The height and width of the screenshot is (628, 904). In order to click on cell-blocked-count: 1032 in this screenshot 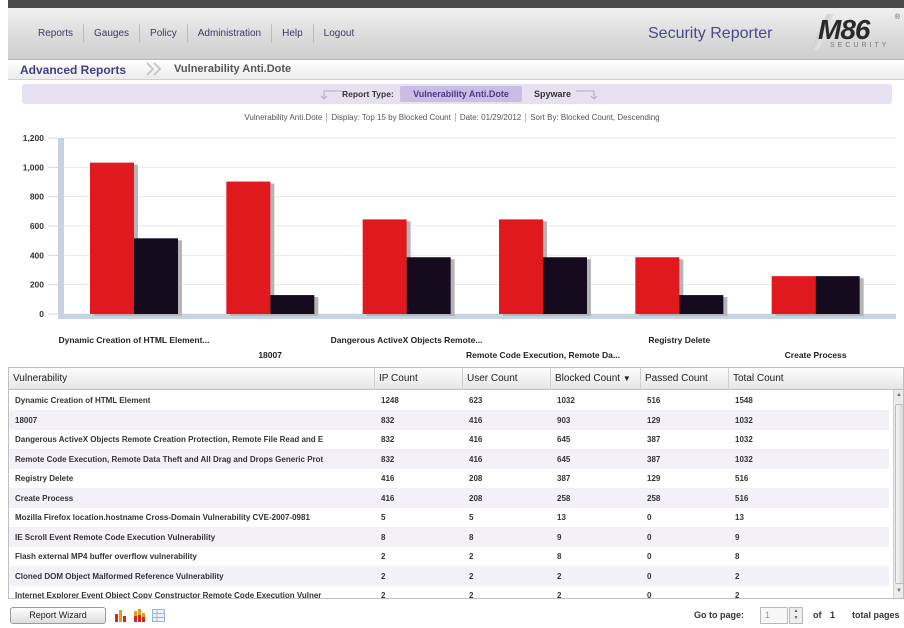, I will do `click(566, 400)`.